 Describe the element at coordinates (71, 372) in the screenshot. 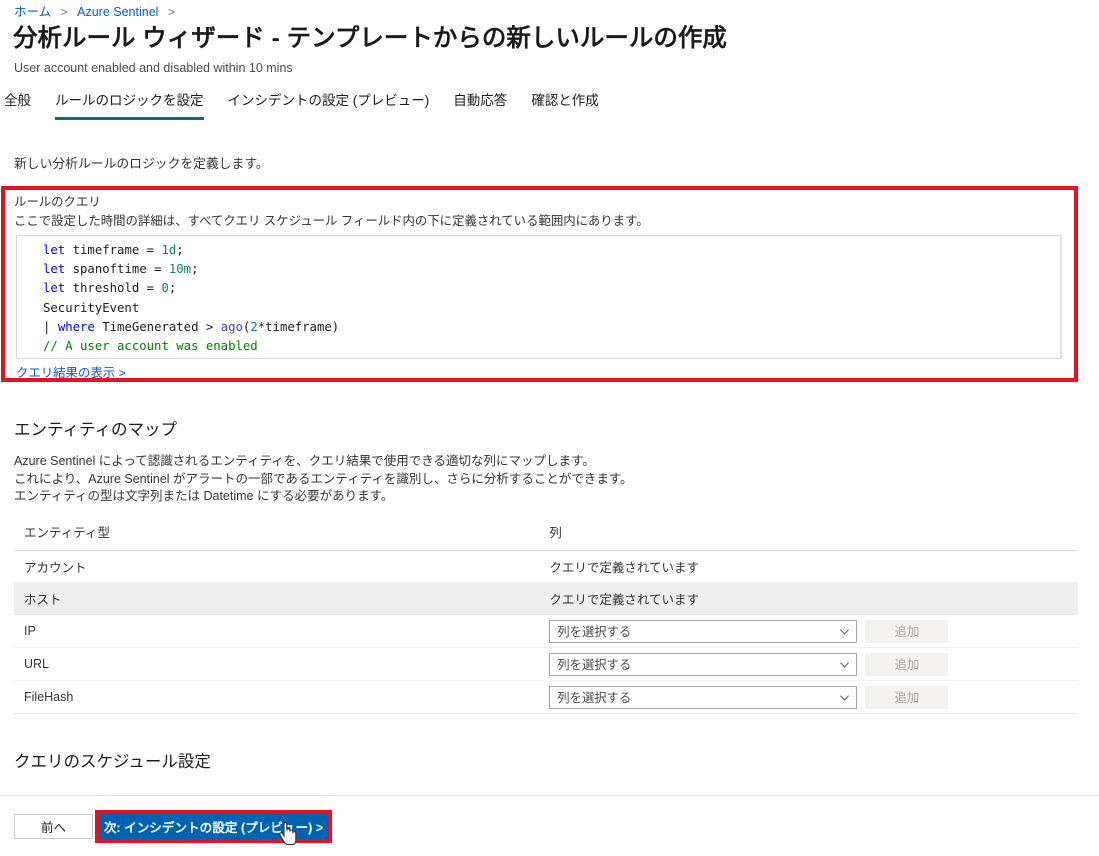

I see `view-query-results-link: クエリ結果の表示 >` at that location.